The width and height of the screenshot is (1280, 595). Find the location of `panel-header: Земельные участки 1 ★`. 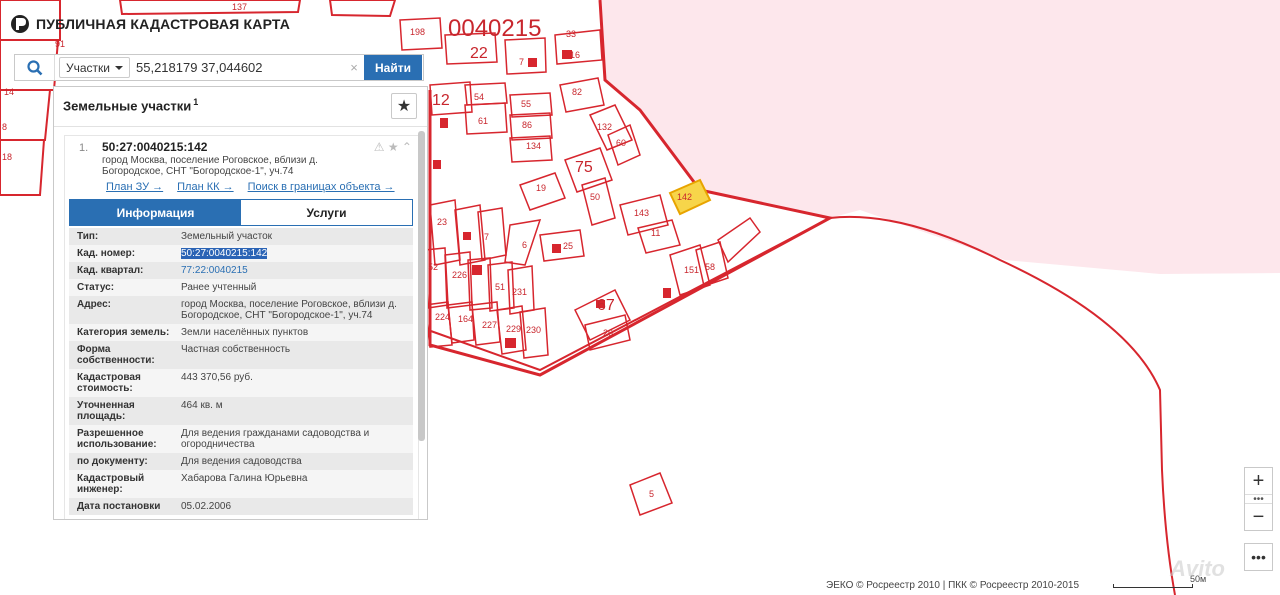

panel-header: Земельные участки 1 ★ is located at coordinates (240, 107).